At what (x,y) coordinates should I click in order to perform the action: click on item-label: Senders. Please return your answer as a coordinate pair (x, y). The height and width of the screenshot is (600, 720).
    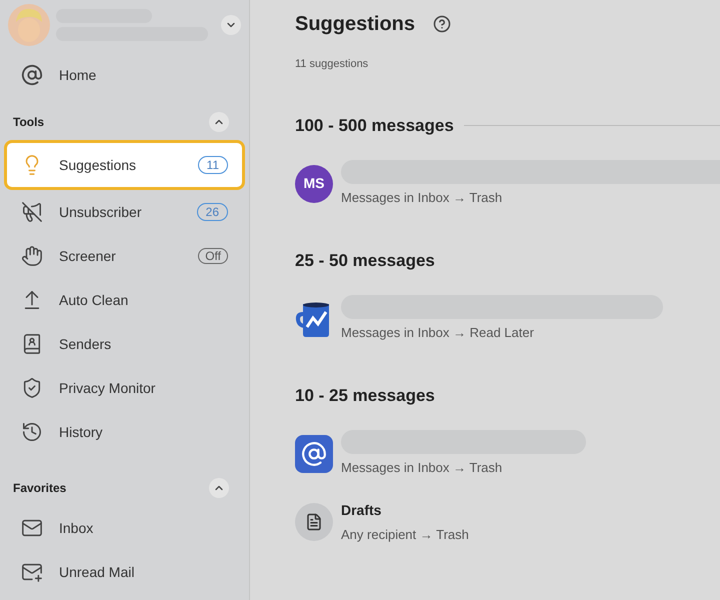
    Looking at the image, I should click on (85, 344).